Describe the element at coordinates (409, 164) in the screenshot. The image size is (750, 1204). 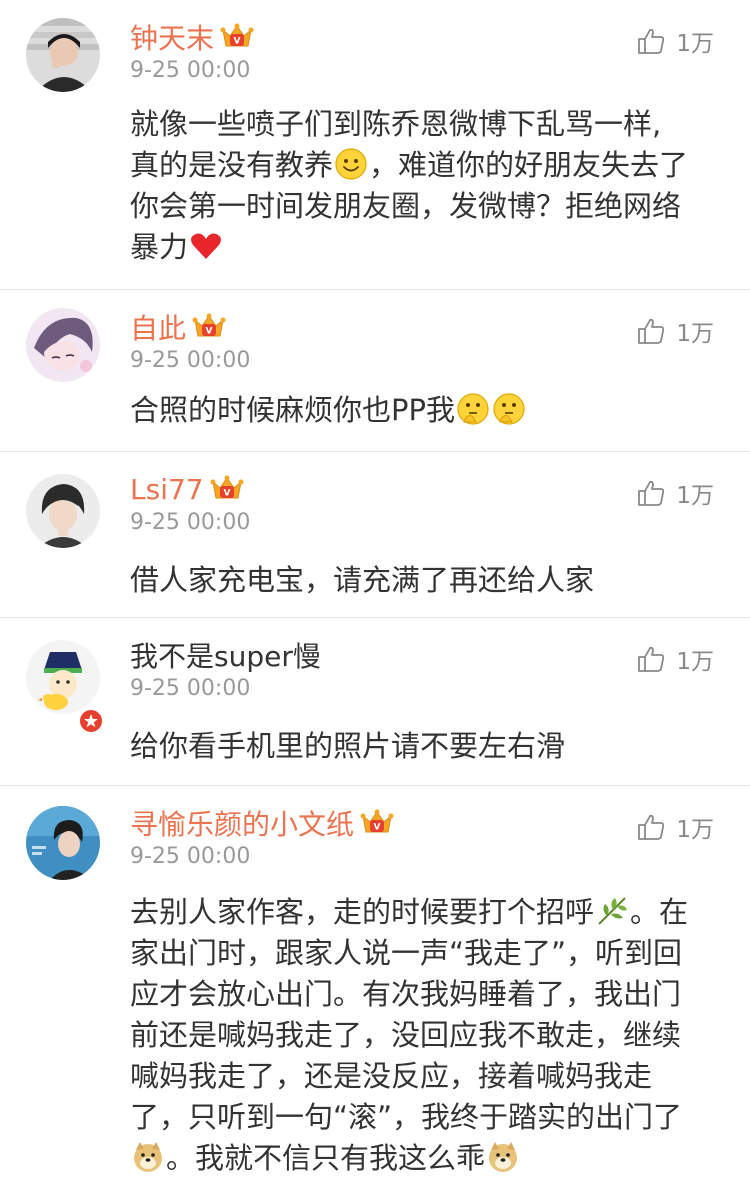
I see `comment-line: 真的是没有教养 ，难道你的好朋友失去了` at that location.